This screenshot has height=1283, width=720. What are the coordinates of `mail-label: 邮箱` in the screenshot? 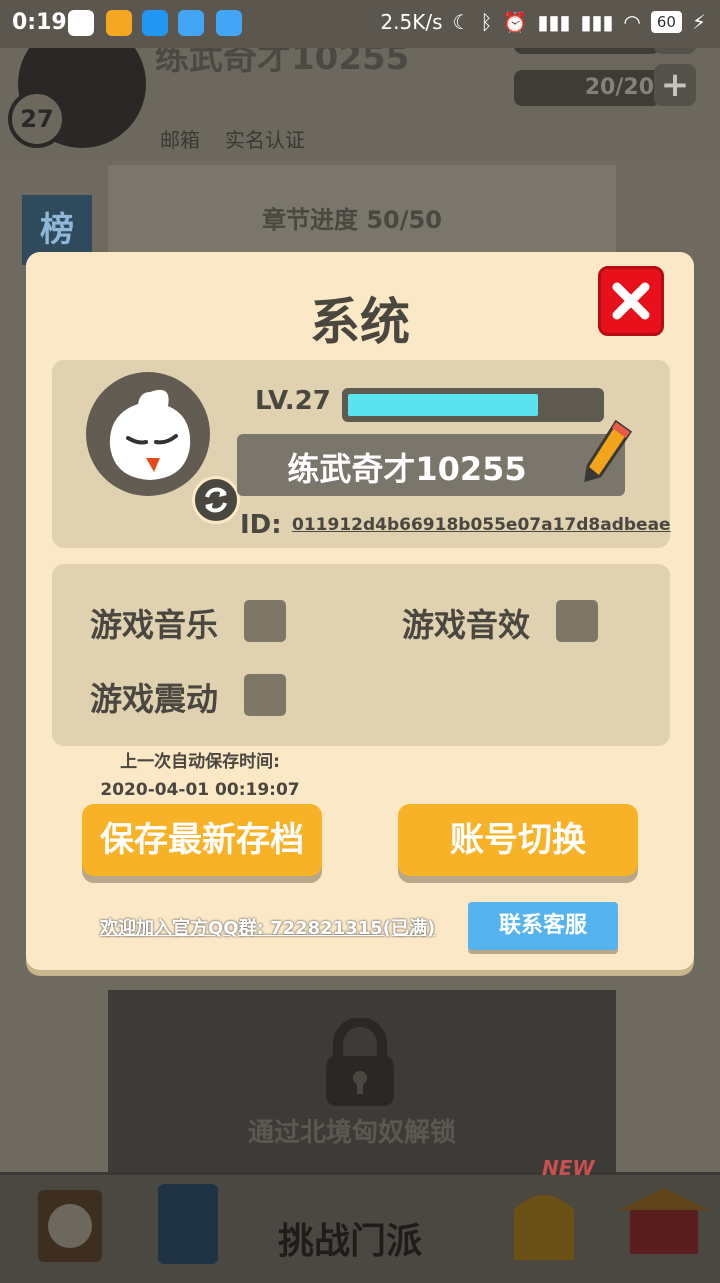 It's located at (180, 140).